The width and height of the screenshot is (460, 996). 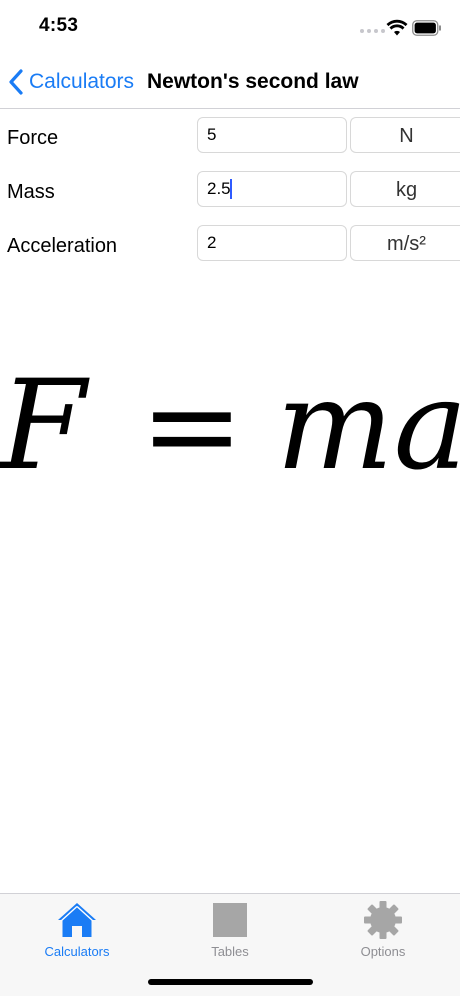 I want to click on formula-operator: =, so click(x=192, y=426).